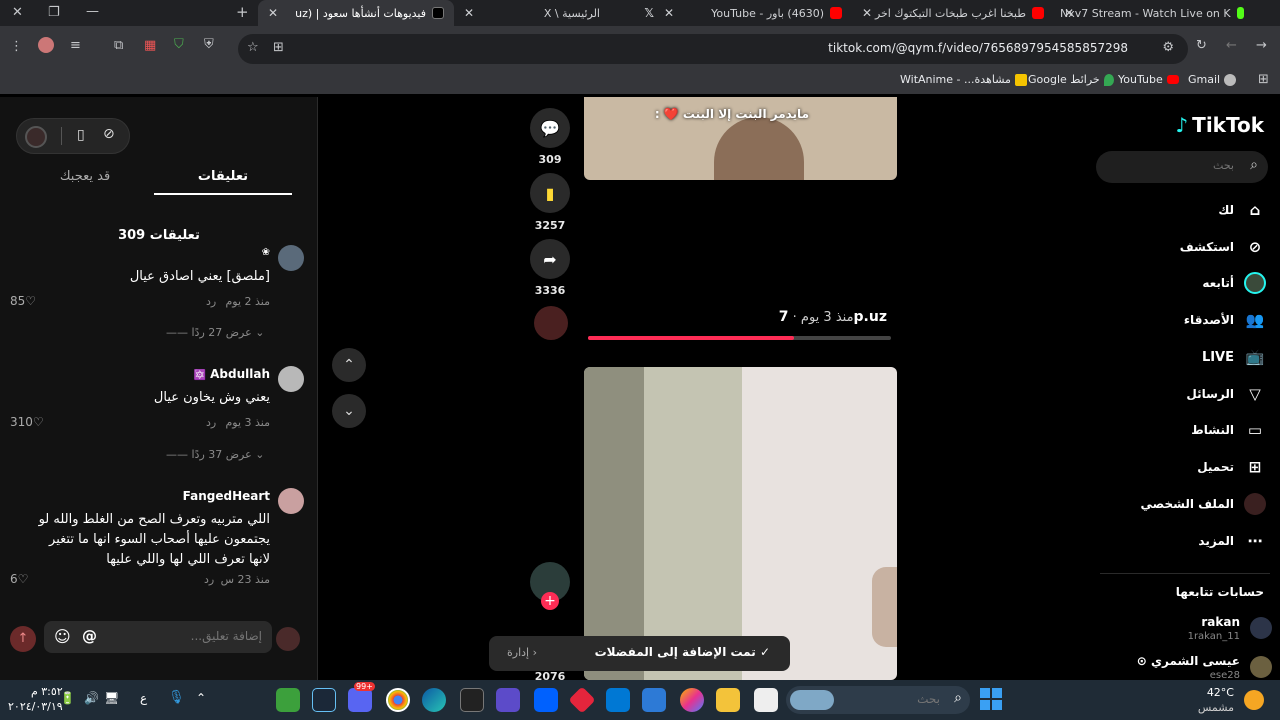 The width and height of the screenshot is (1280, 720). Describe the element at coordinates (546, 700) in the screenshot. I see `dropbox-app-icon` at that location.